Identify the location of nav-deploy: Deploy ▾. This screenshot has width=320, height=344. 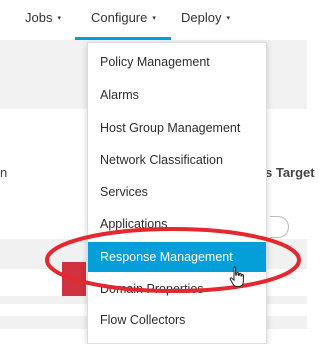
(205, 20).